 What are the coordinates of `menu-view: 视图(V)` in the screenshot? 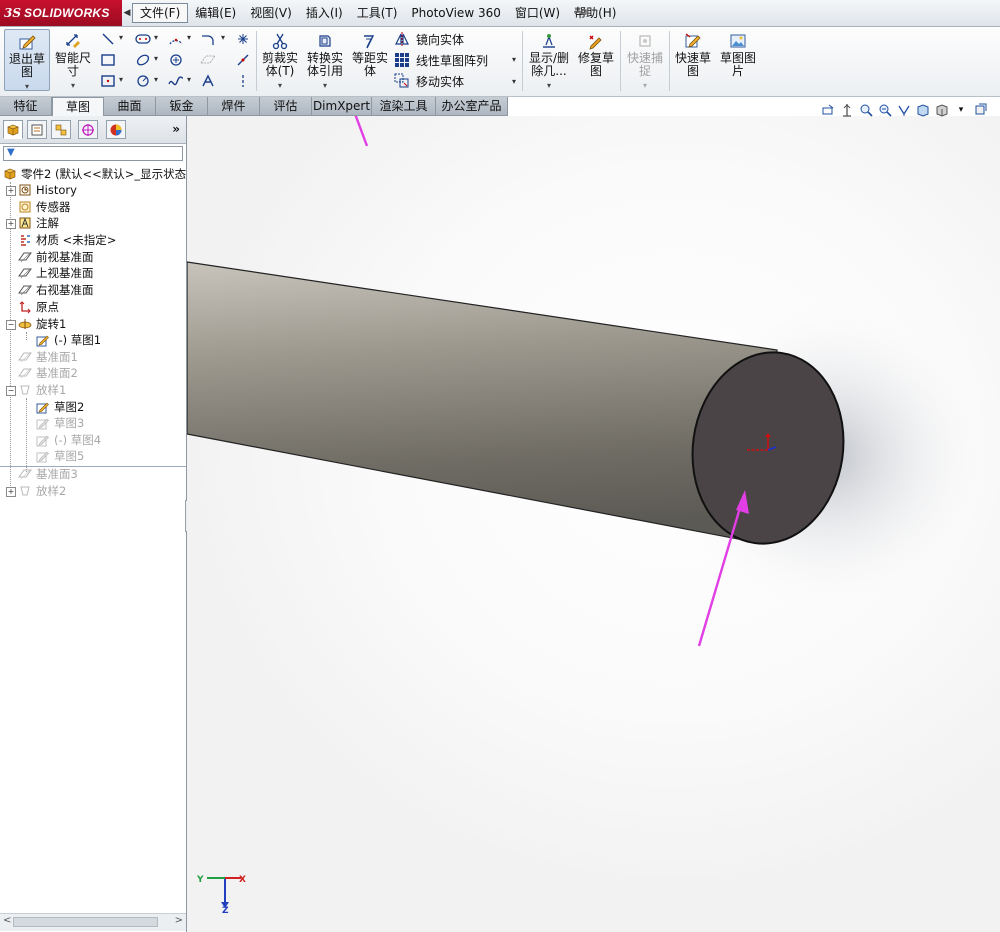 It's located at (271, 13).